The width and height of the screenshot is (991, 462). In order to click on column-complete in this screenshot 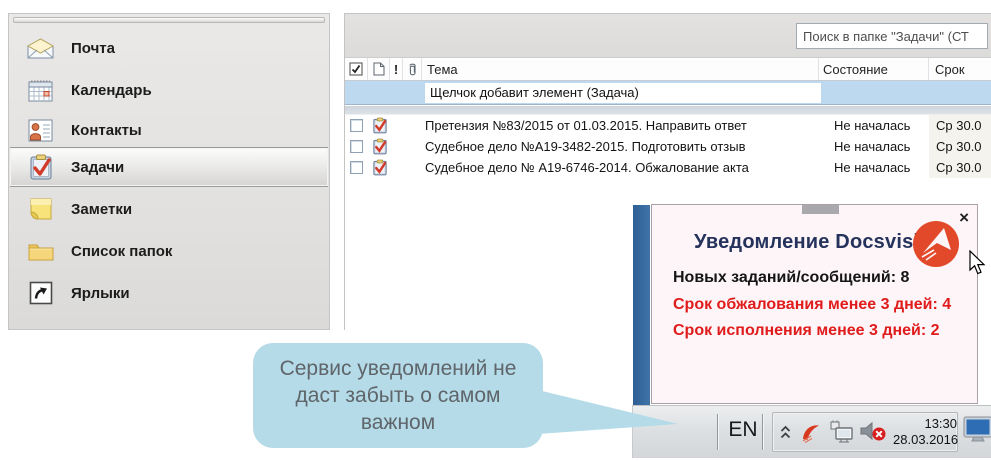, I will do `click(356, 69)`.